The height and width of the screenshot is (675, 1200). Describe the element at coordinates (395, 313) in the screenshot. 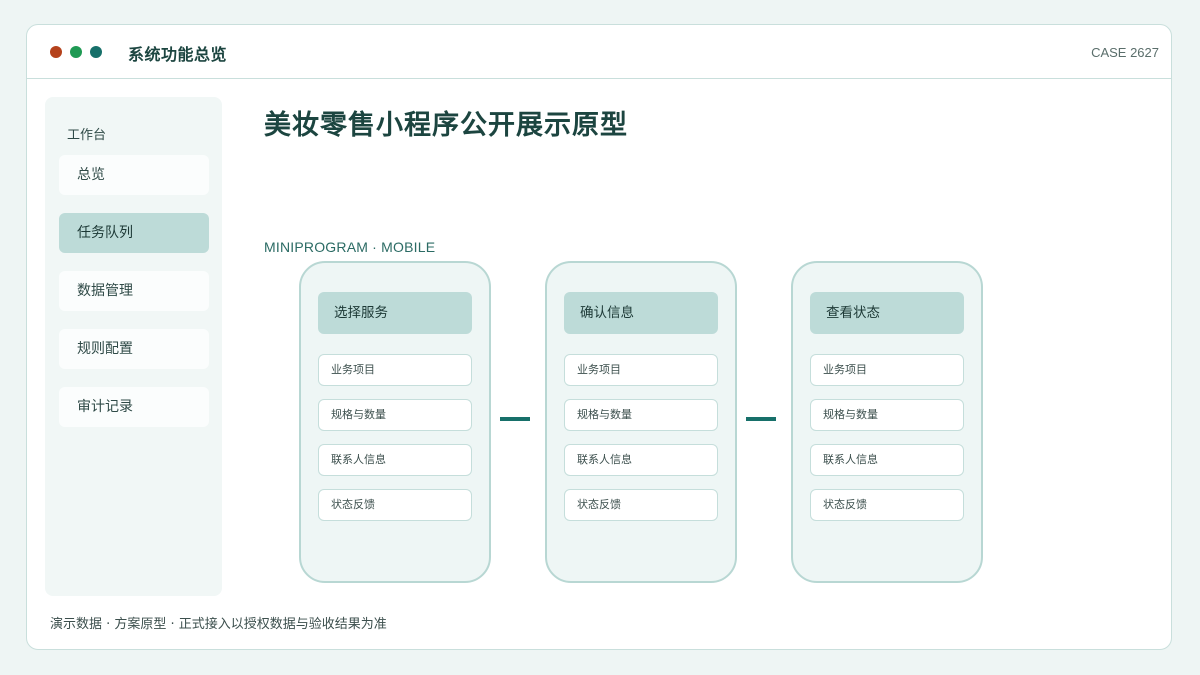

I see `phone-header: 选择服务` at that location.